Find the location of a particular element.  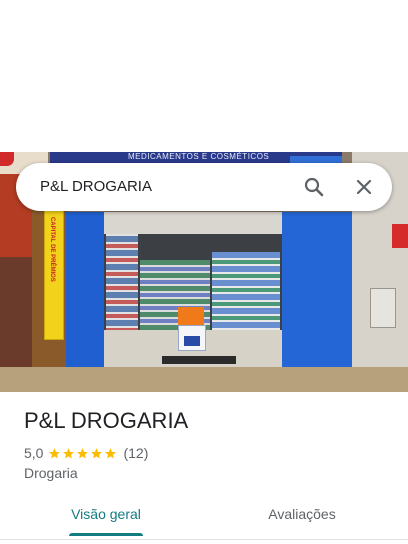

photo-sign-text: MEDICAMENTOS E COSMÉTICOS is located at coordinates (199, 156).